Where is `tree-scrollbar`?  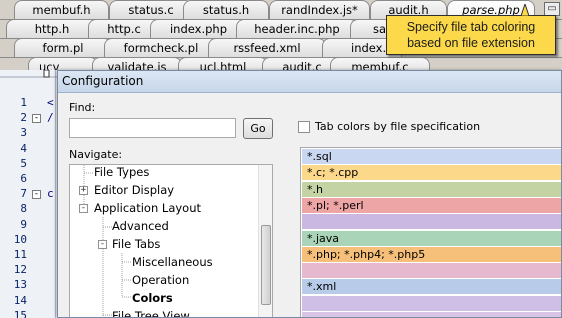
tree-scrollbar is located at coordinates (265, 241).